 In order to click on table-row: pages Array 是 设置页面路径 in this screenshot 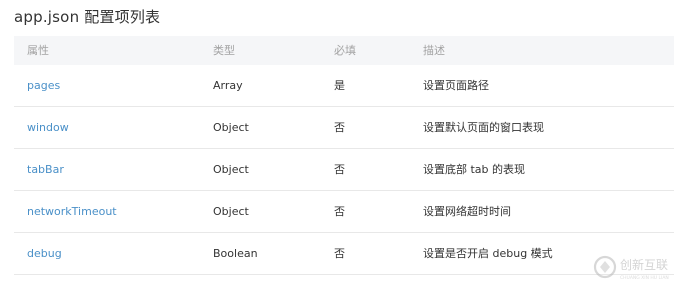, I will do `click(344, 86)`.